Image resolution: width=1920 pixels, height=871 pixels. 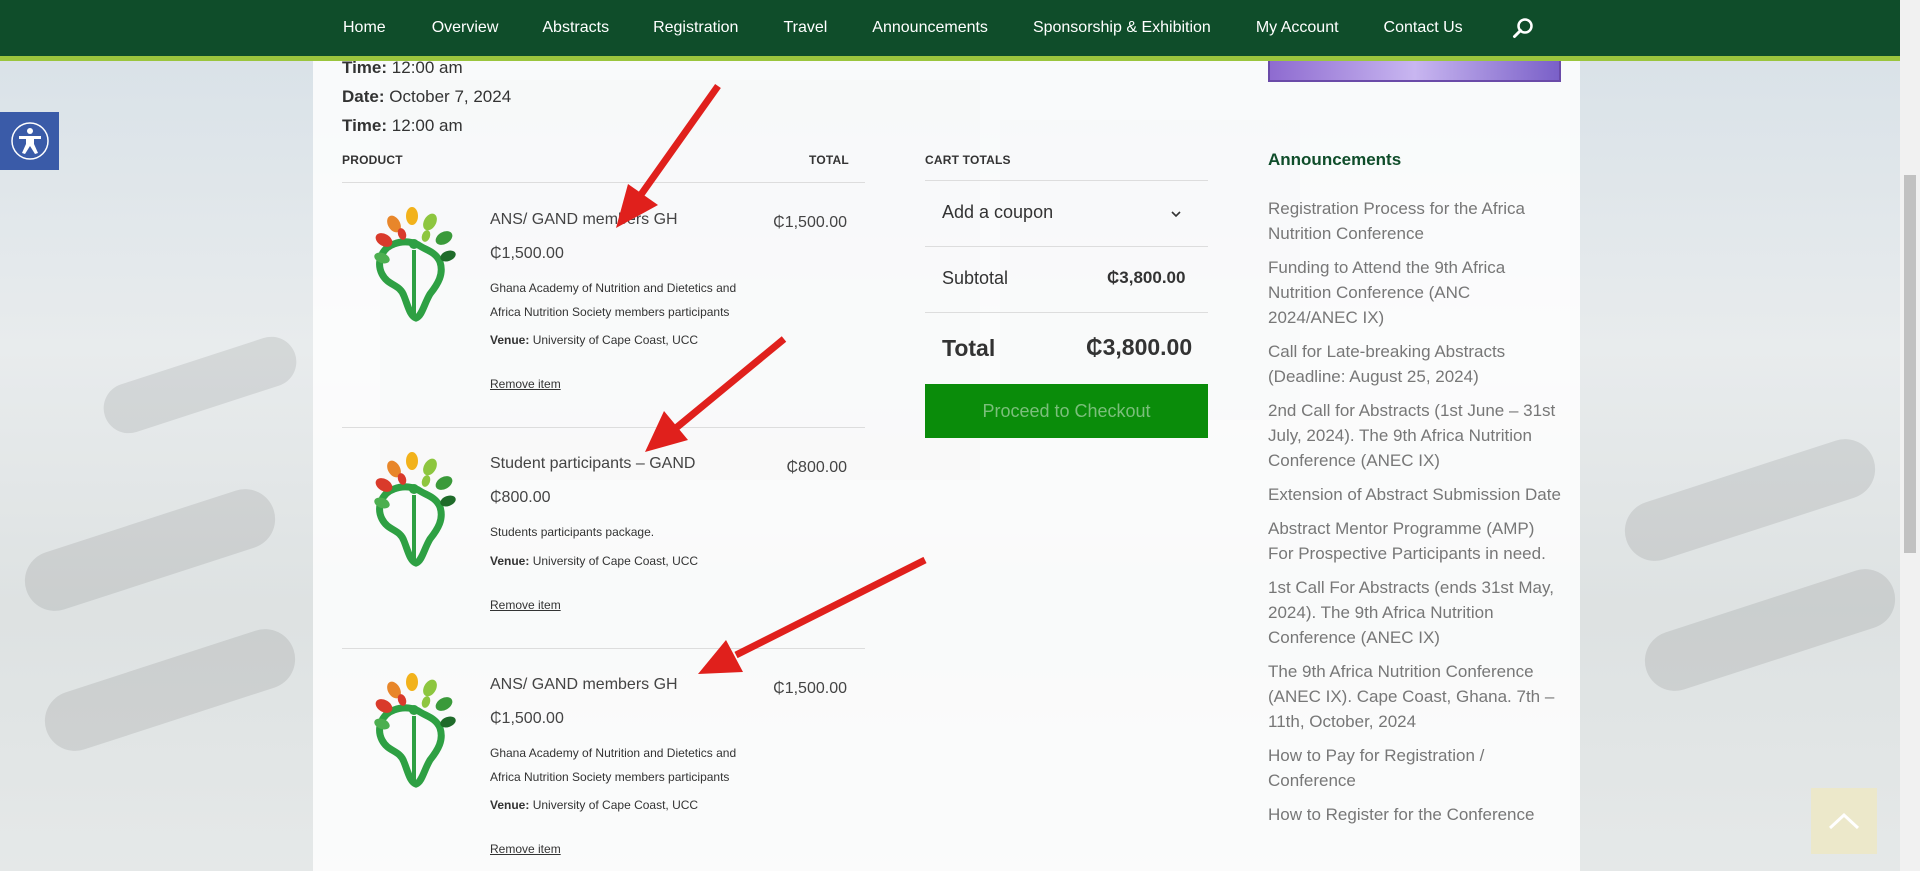 What do you see at coordinates (1066, 411) in the screenshot?
I see `proceed-to-checkout-button: Proceed to Checkout` at bounding box center [1066, 411].